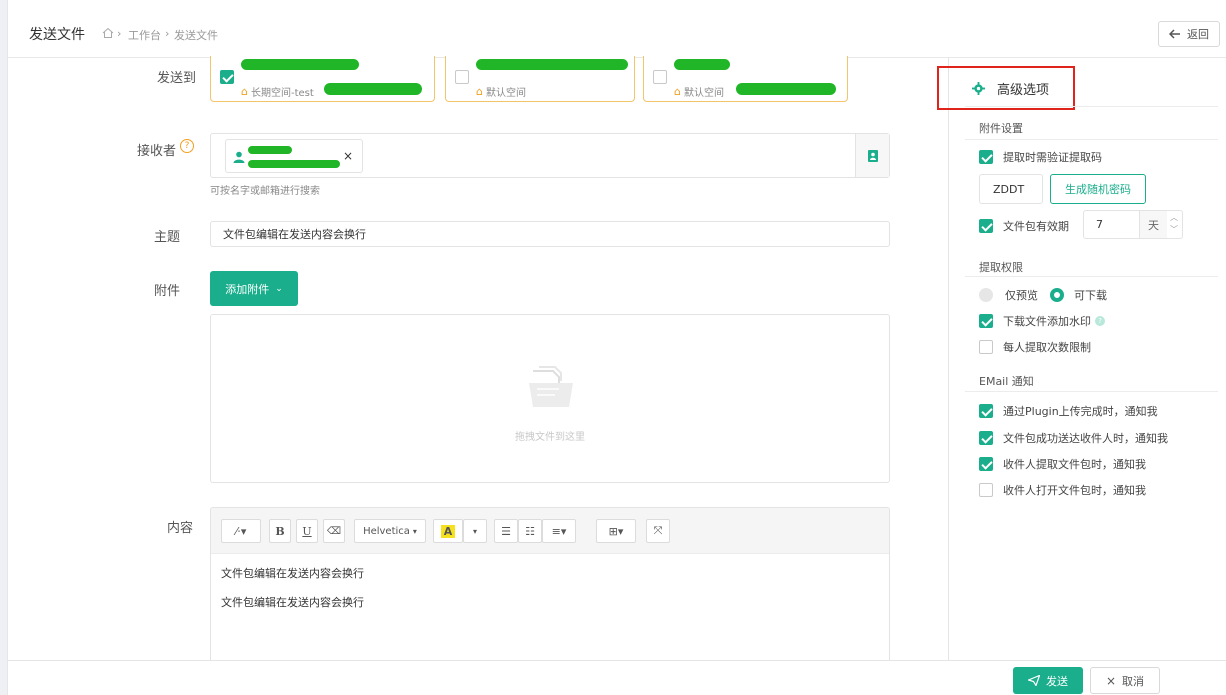 The height and width of the screenshot is (695, 1226). I want to click on underline-button: U, so click(307, 531).